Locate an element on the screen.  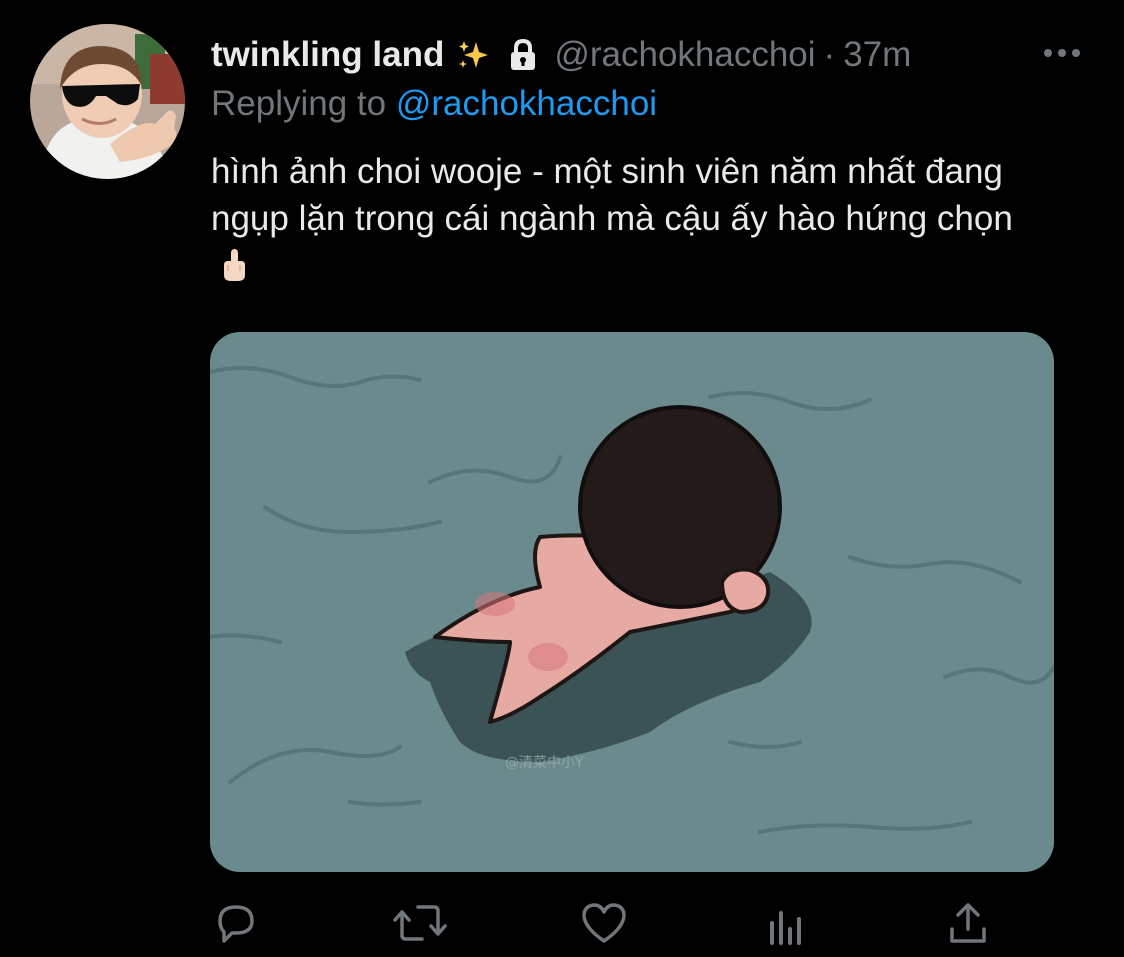
reply-button is located at coordinates (236, 923).